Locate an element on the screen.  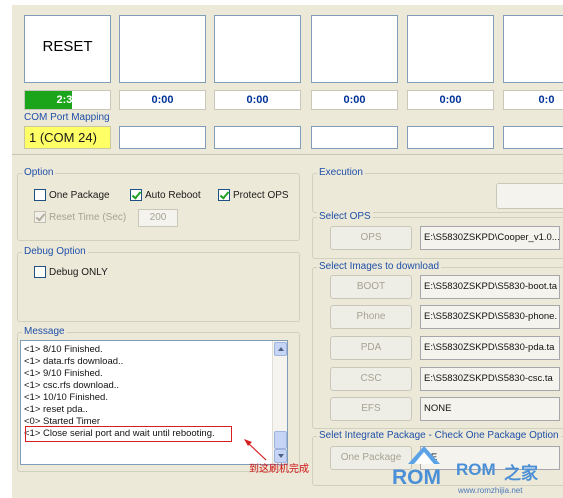
port-state-label: RESET is located at coordinates (67, 46).